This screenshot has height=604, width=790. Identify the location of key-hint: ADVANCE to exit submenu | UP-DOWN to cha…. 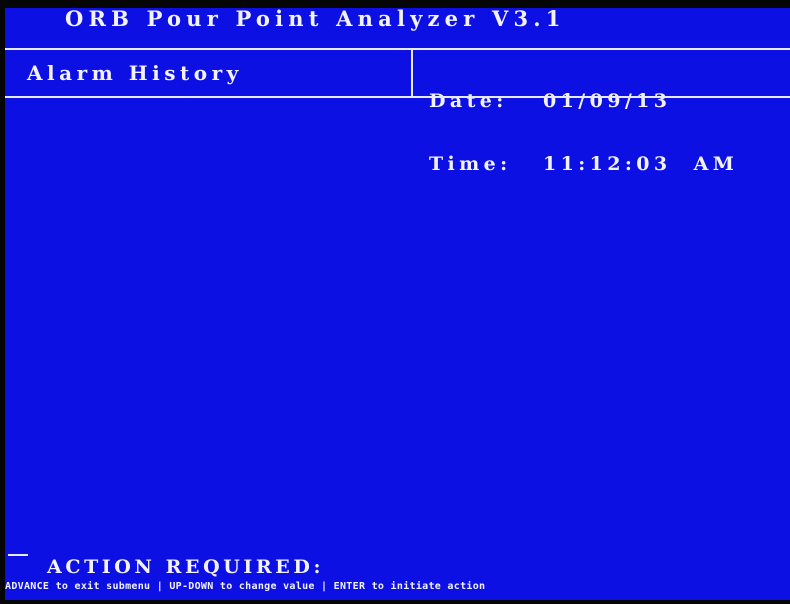
(245, 586).